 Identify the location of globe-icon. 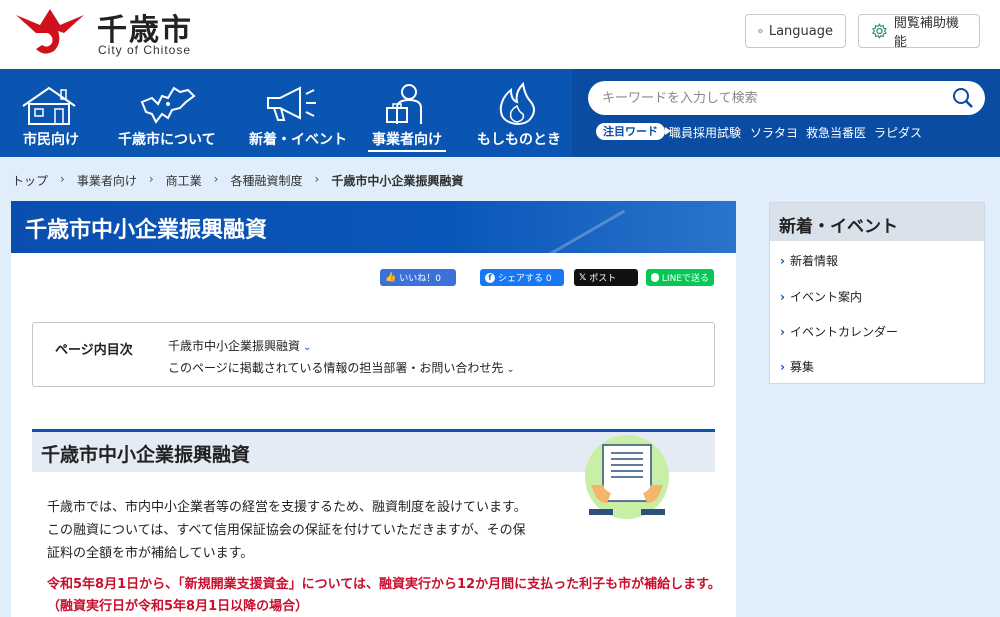
(760, 31).